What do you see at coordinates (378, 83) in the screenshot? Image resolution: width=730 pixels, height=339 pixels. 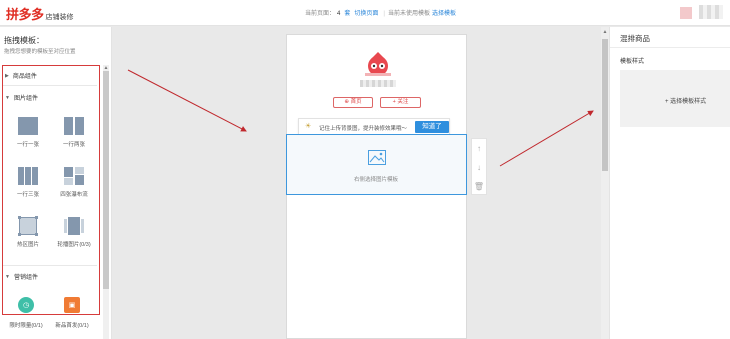 I see `shop-name-blurred` at bounding box center [378, 83].